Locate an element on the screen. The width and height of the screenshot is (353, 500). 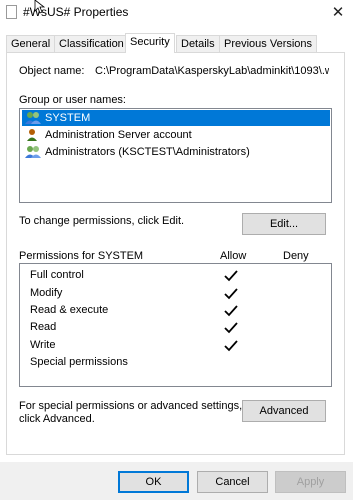
permission-row-special: Special permissions is located at coordinates (79, 362).